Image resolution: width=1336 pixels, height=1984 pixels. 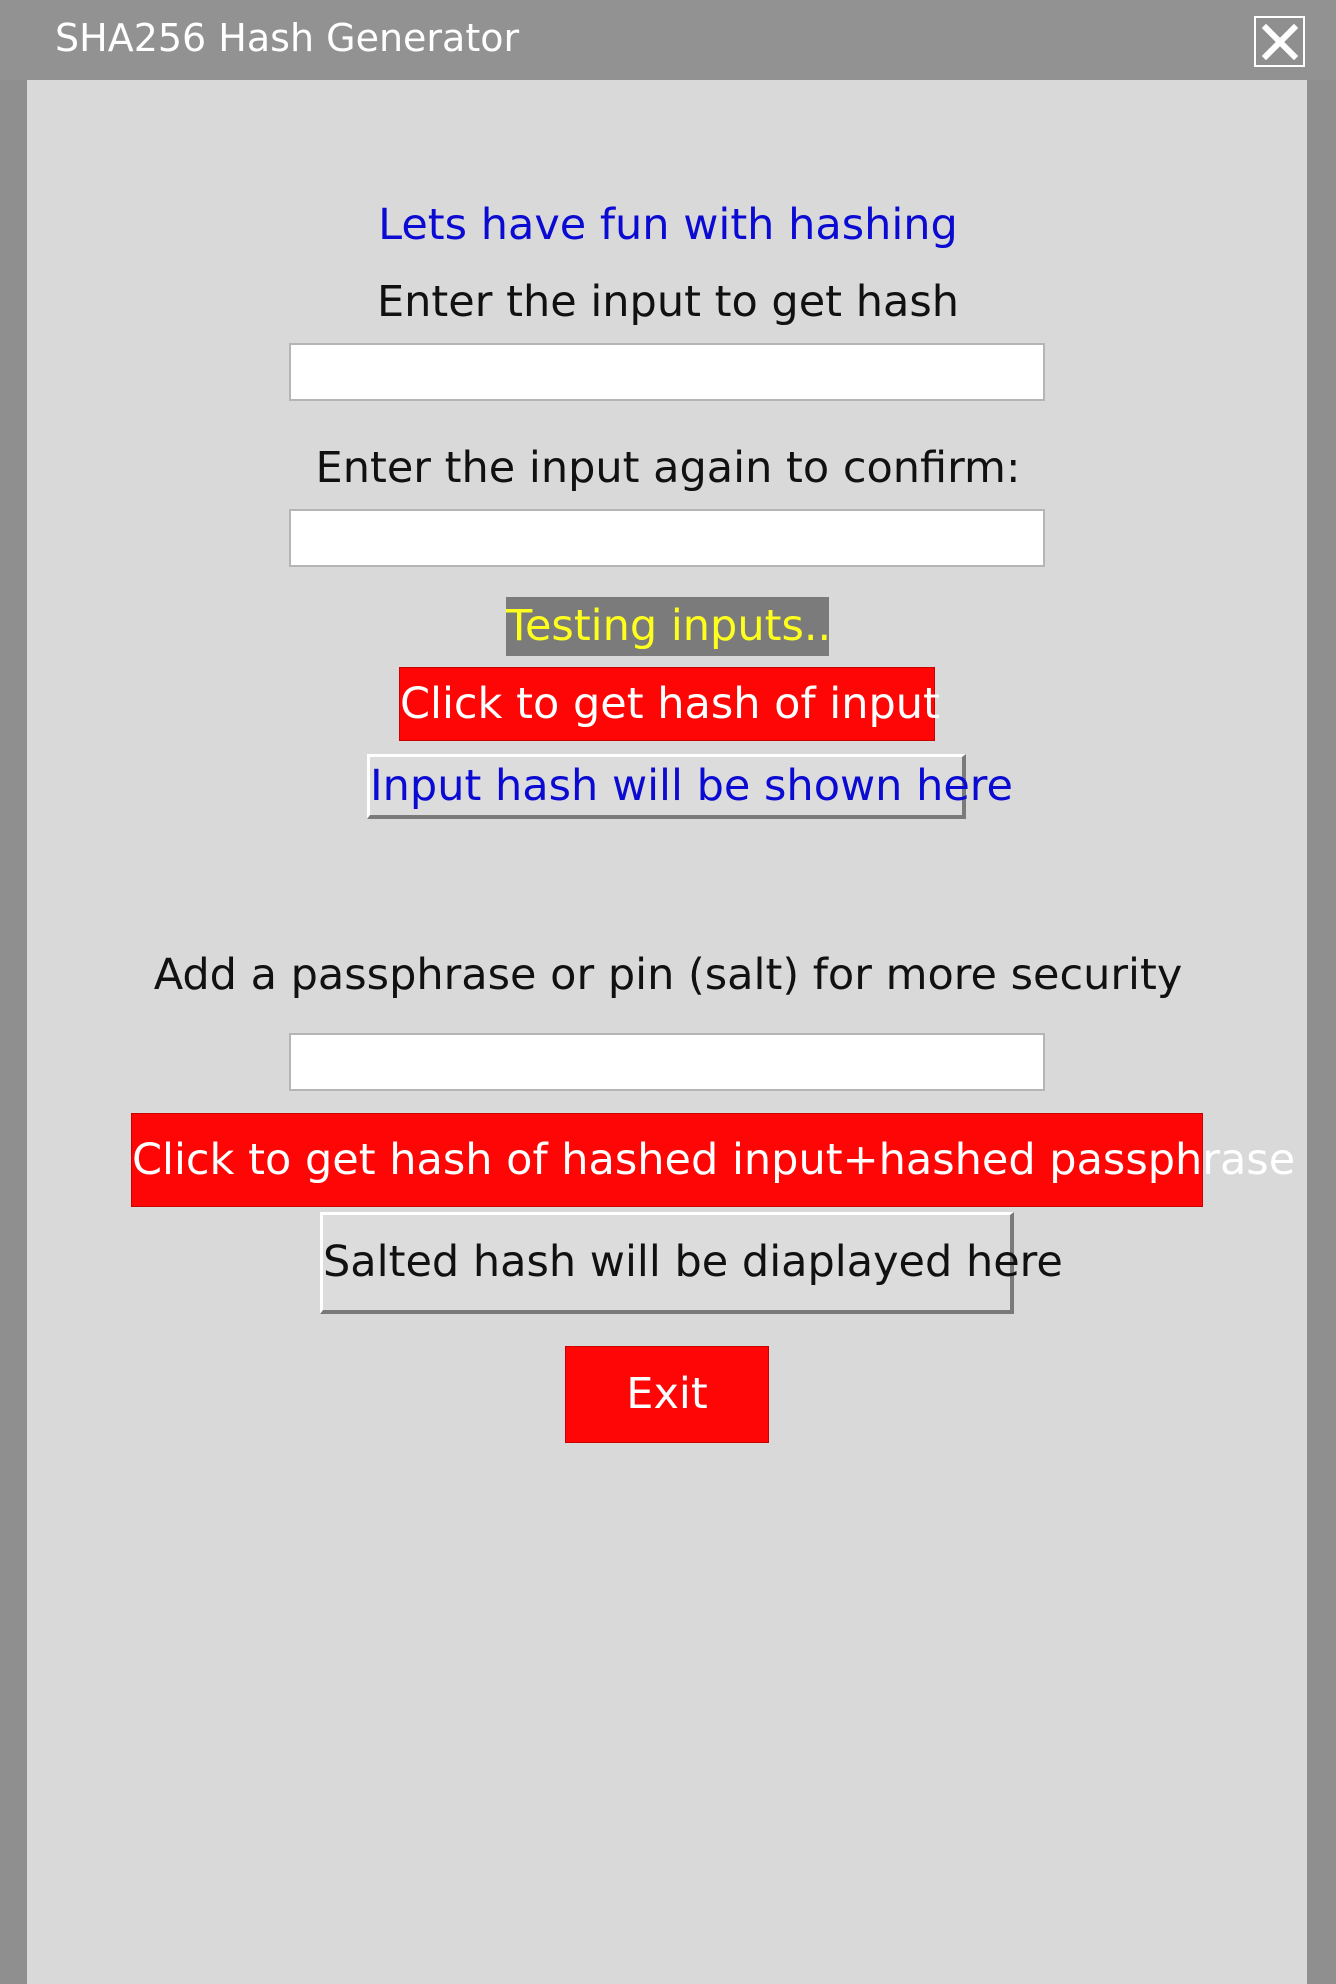 What do you see at coordinates (668, 626) in the screenshot?
I see `status-label: Testing inputs..` at bounding box center [668, 626].